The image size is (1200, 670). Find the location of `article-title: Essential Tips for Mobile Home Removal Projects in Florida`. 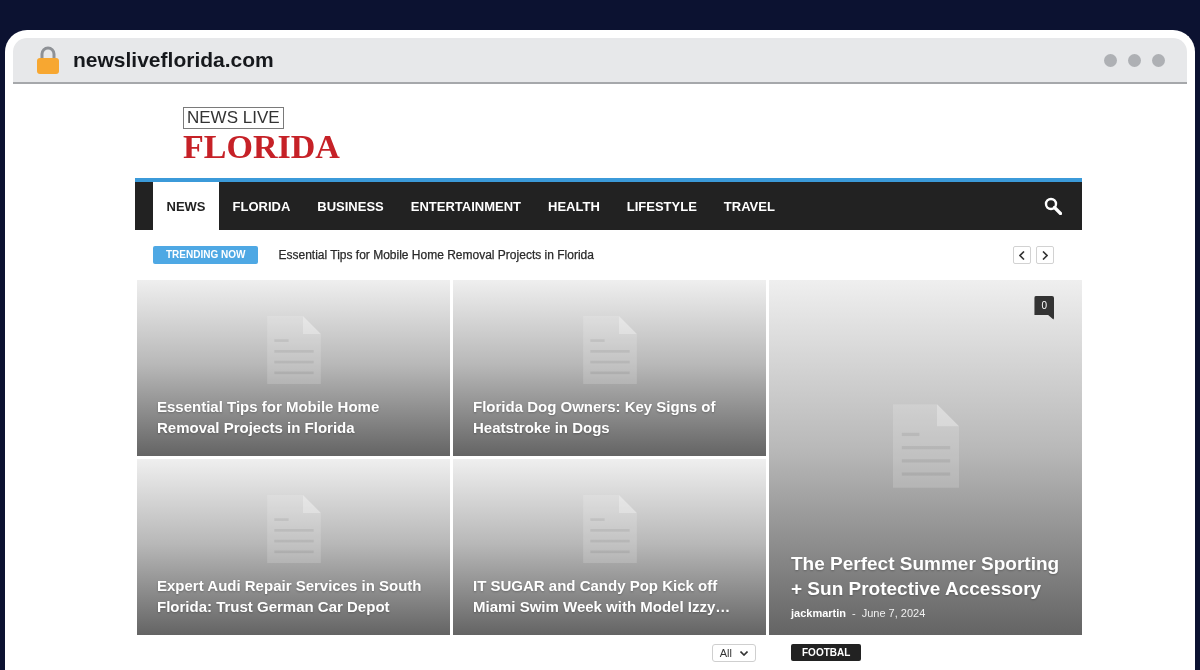

article-title: Essential Tips for Mobile Home Removal Projects in Florida is located at coordinates (293, 426).